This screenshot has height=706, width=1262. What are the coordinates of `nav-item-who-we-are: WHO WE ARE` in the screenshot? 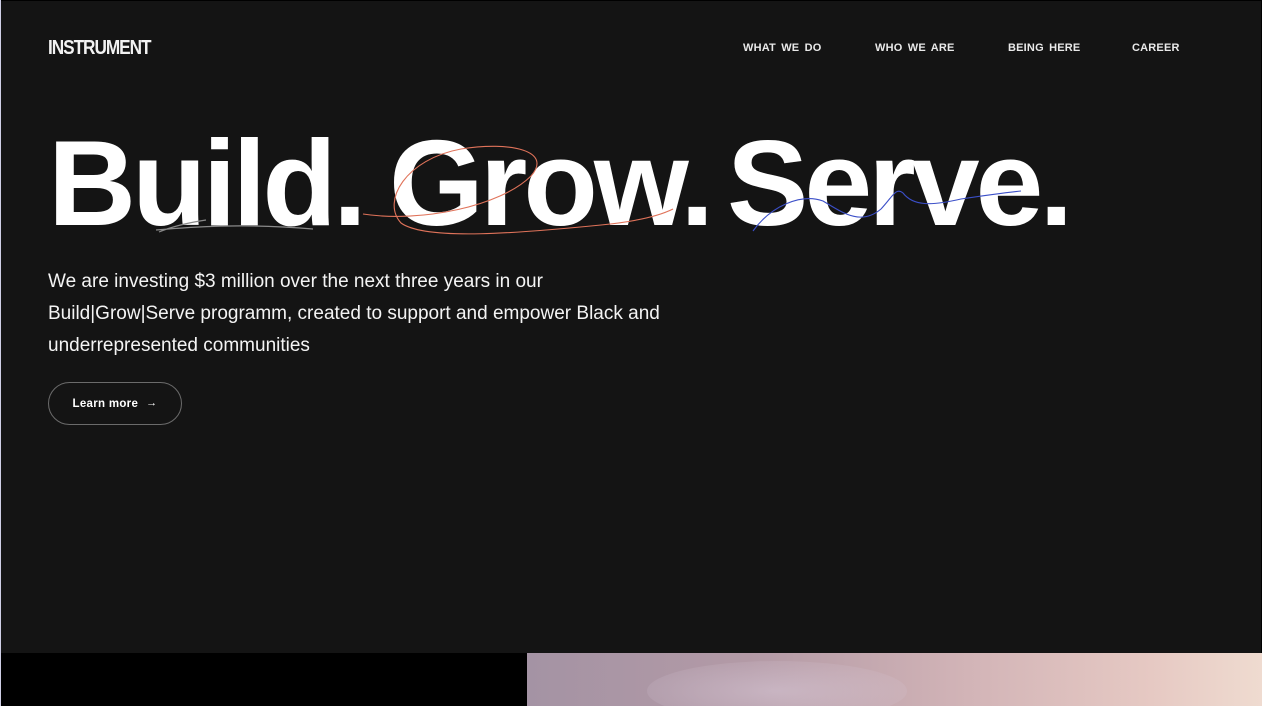 It's located at (915, 48).